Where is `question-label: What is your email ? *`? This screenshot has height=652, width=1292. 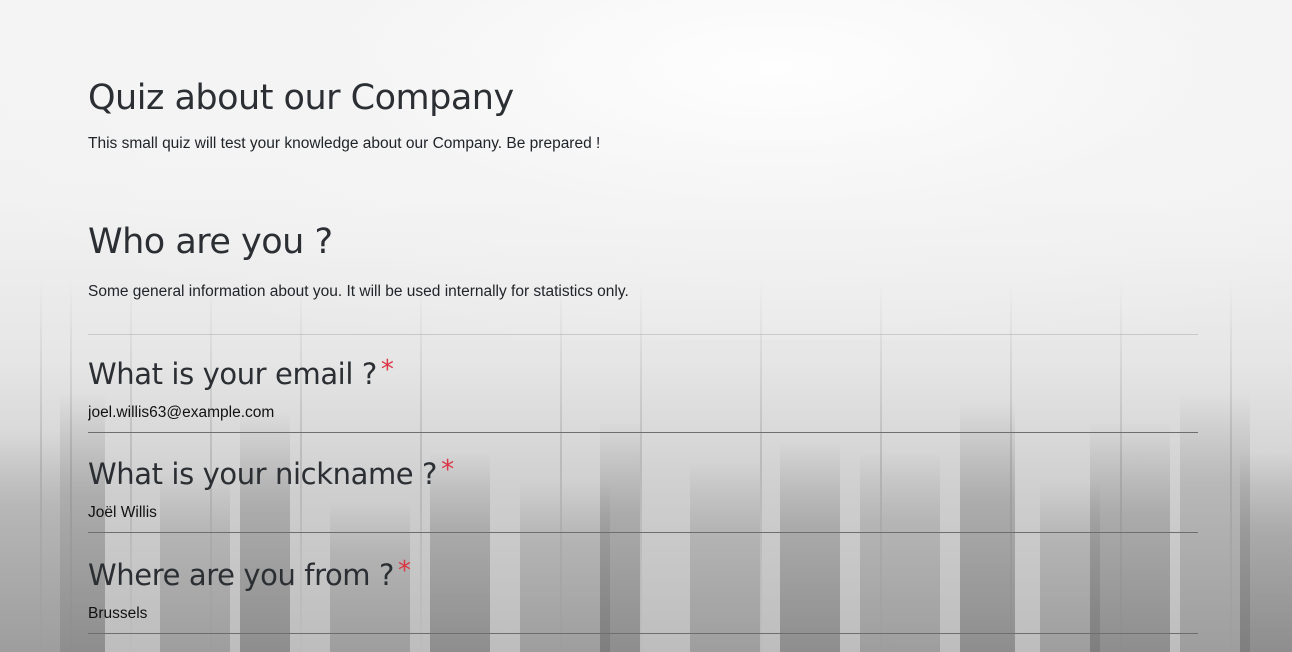 question-label: What is your email ? * is located at coordinates (643, 372).